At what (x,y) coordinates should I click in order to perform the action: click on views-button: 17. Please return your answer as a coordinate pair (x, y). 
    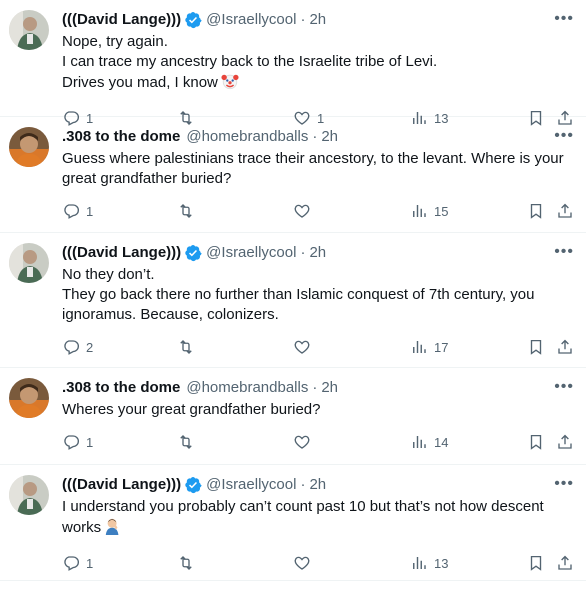
    Looking at the image, I should click on (429, 347).